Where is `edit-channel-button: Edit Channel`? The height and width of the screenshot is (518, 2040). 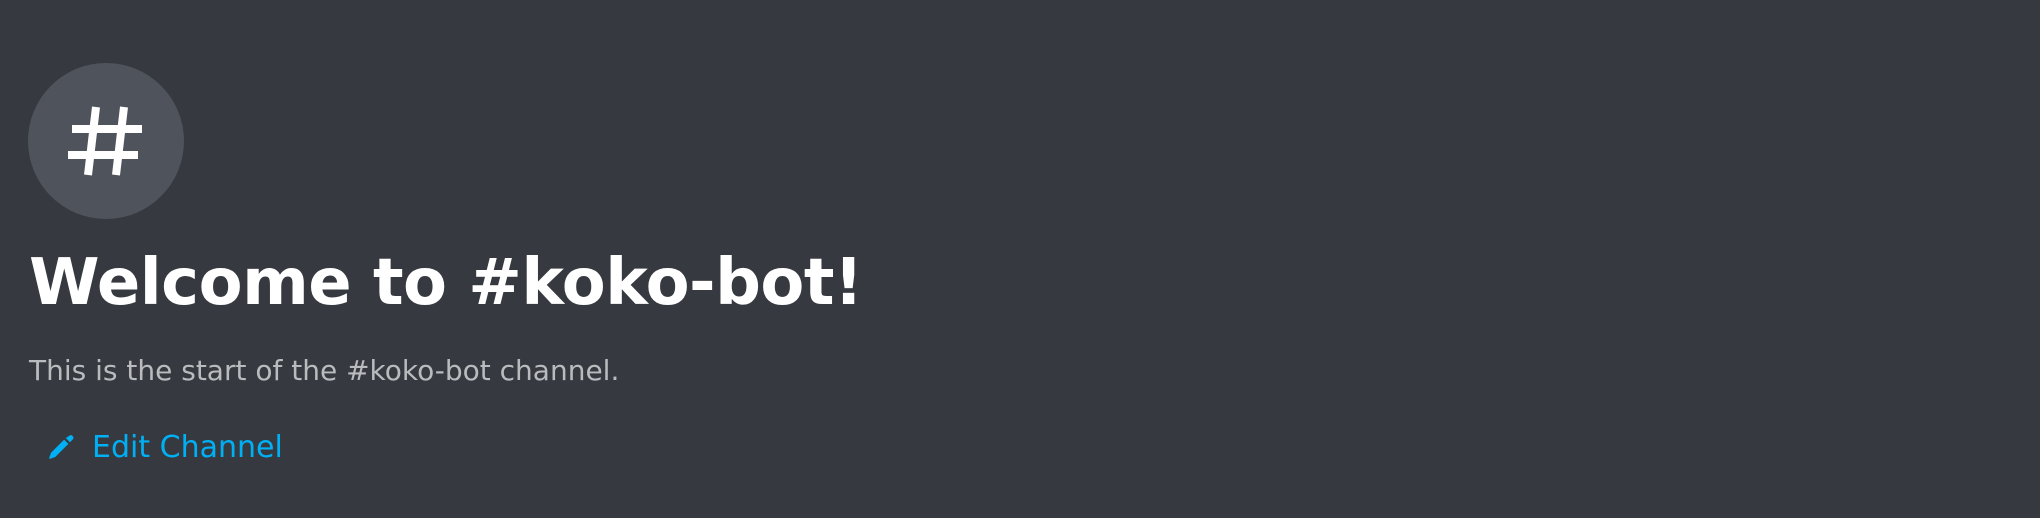 edit-channel-button: Edit Channel is located at coordinates (163, 448).